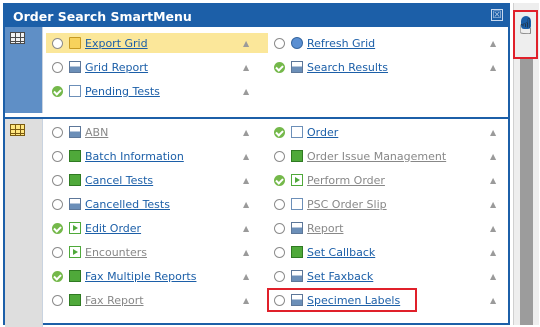 This screenshot has height=327, width=540. Describe the element at coordinates (114, 300) in the screenshot. I see `menu-item-label: Fax Report` at that location.